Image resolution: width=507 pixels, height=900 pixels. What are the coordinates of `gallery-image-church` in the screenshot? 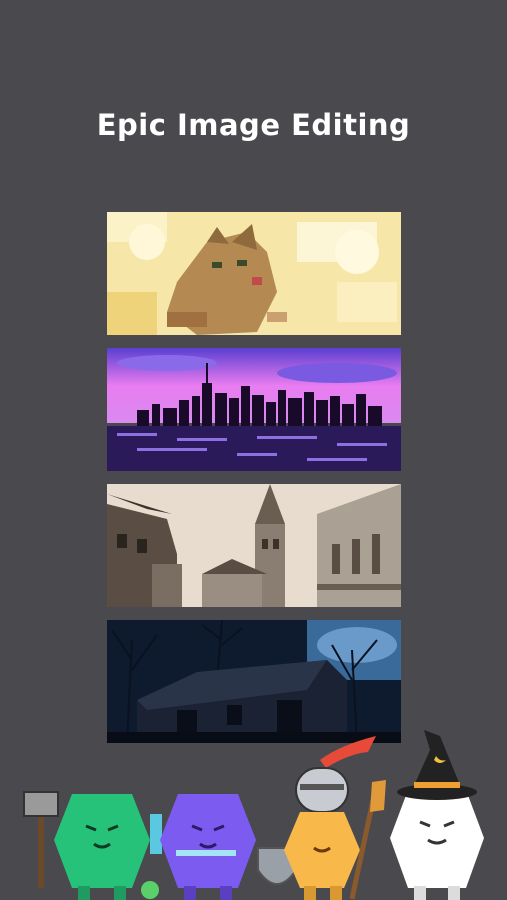 It's located at (254, 545).